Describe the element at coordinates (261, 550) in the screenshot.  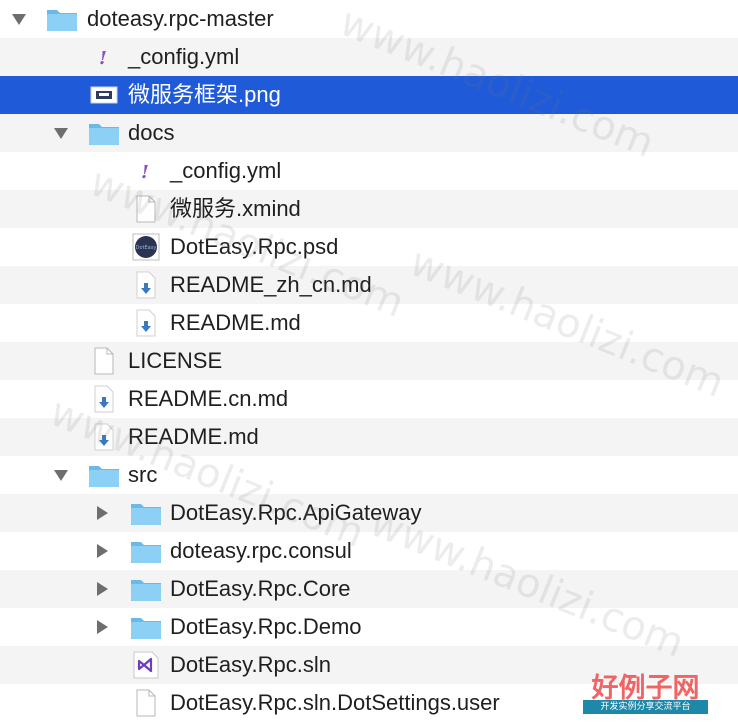
I see `tree-row-label: doteasy.rpc.consul` at that location.